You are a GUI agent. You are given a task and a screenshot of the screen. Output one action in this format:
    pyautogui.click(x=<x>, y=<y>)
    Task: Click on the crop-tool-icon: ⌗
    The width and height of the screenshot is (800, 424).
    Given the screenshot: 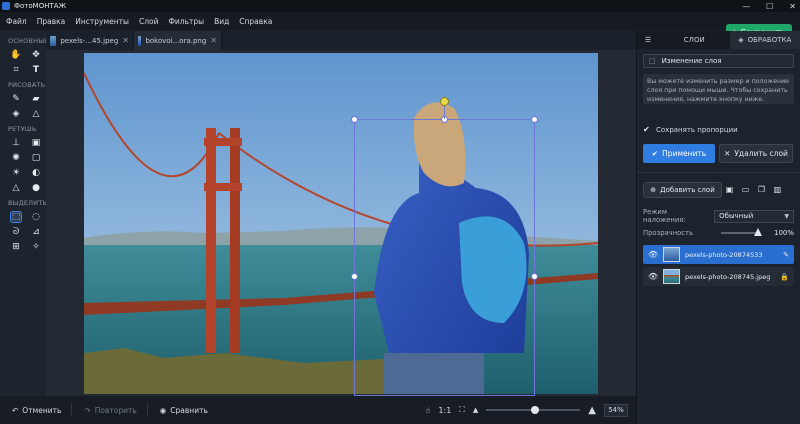 What is the action you would take?
    pyautogui.click(x=16, y=70)
    